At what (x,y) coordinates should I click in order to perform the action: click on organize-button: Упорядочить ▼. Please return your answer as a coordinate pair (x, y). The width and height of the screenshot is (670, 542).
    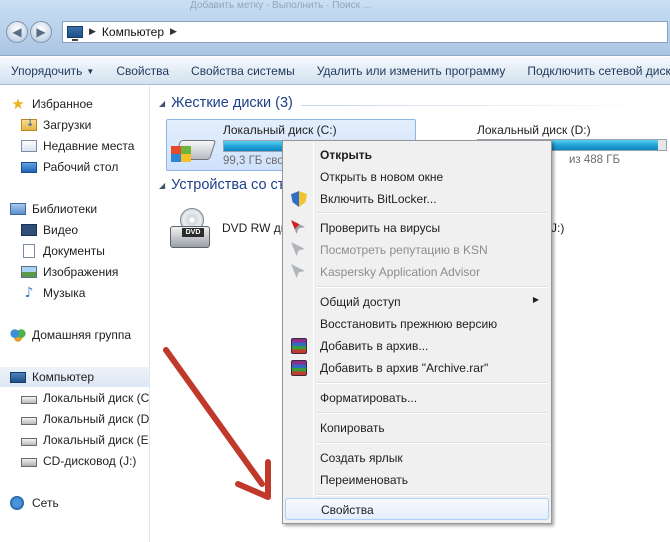
    Looking at the image, I should click on (52, 70).